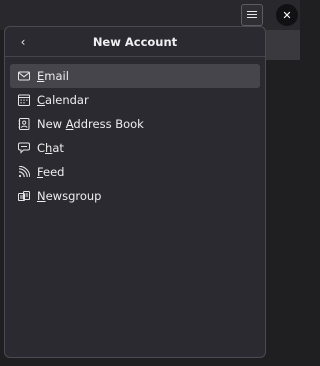  I want to click on menu-item-address-book: New Address Book, so click(135, 124).